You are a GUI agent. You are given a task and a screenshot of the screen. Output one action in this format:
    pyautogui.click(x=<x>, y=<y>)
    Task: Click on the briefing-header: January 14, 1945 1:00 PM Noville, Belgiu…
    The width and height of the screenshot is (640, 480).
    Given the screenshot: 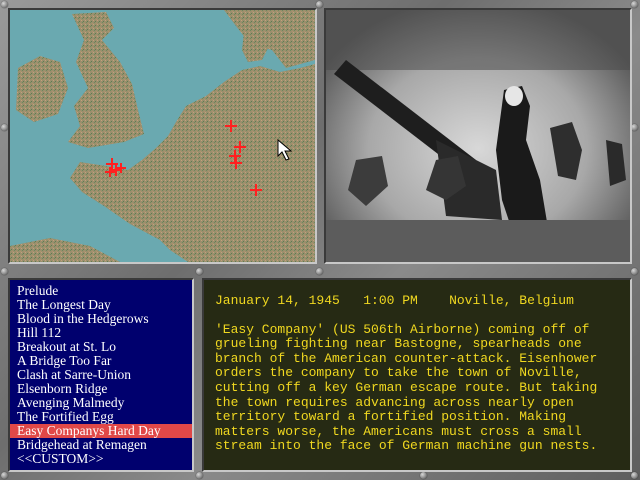 What is the action you would take?
    pyautogui.click(x=417, y=301)
    